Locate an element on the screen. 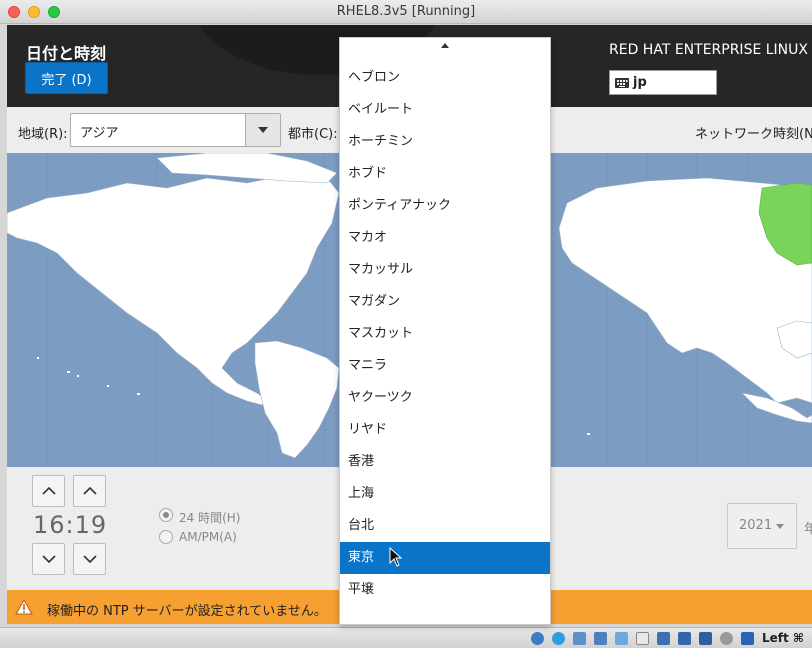  hard-disk-icon is located at coordinates (537, 638).